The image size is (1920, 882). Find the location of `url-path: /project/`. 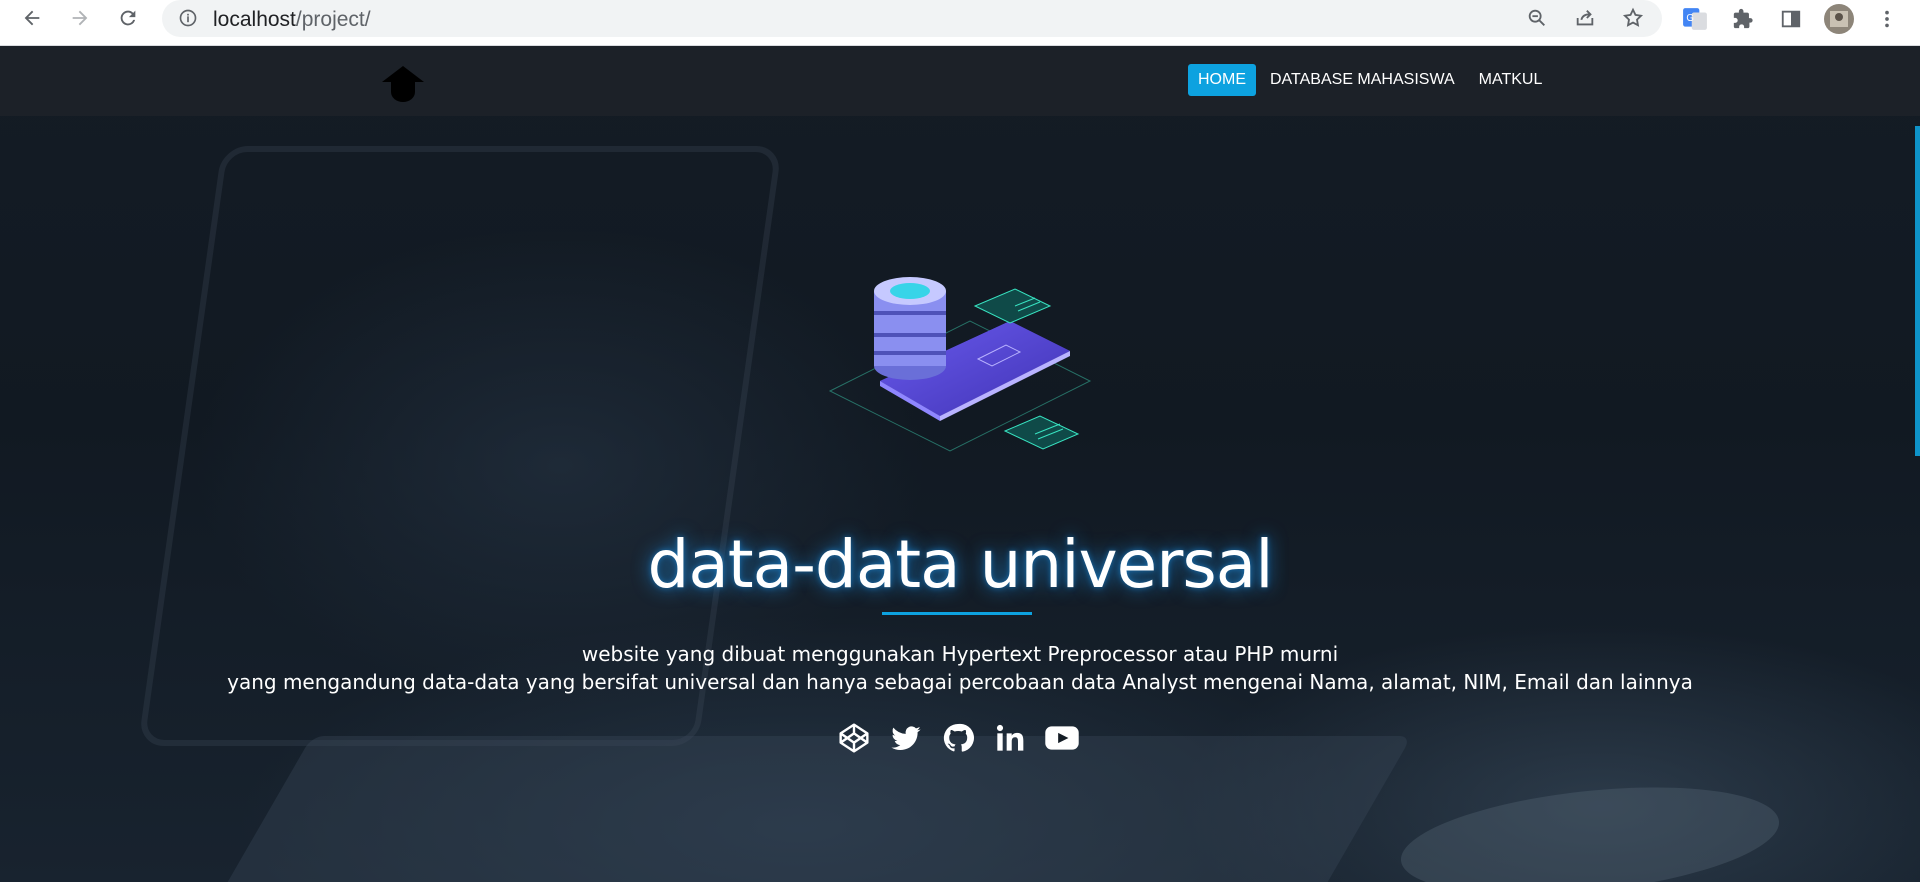

url-path: /project/ is located at coordinates (333, 19).